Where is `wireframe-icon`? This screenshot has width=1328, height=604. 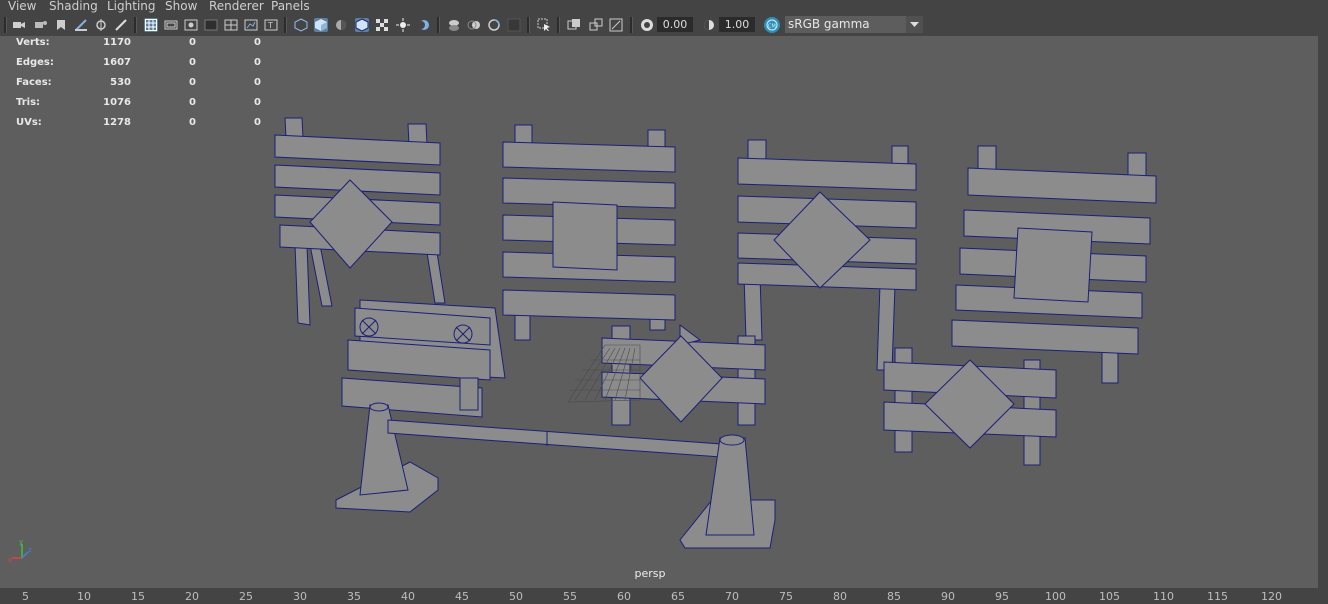
wireframe-icon is located at coordinates (301, 25).